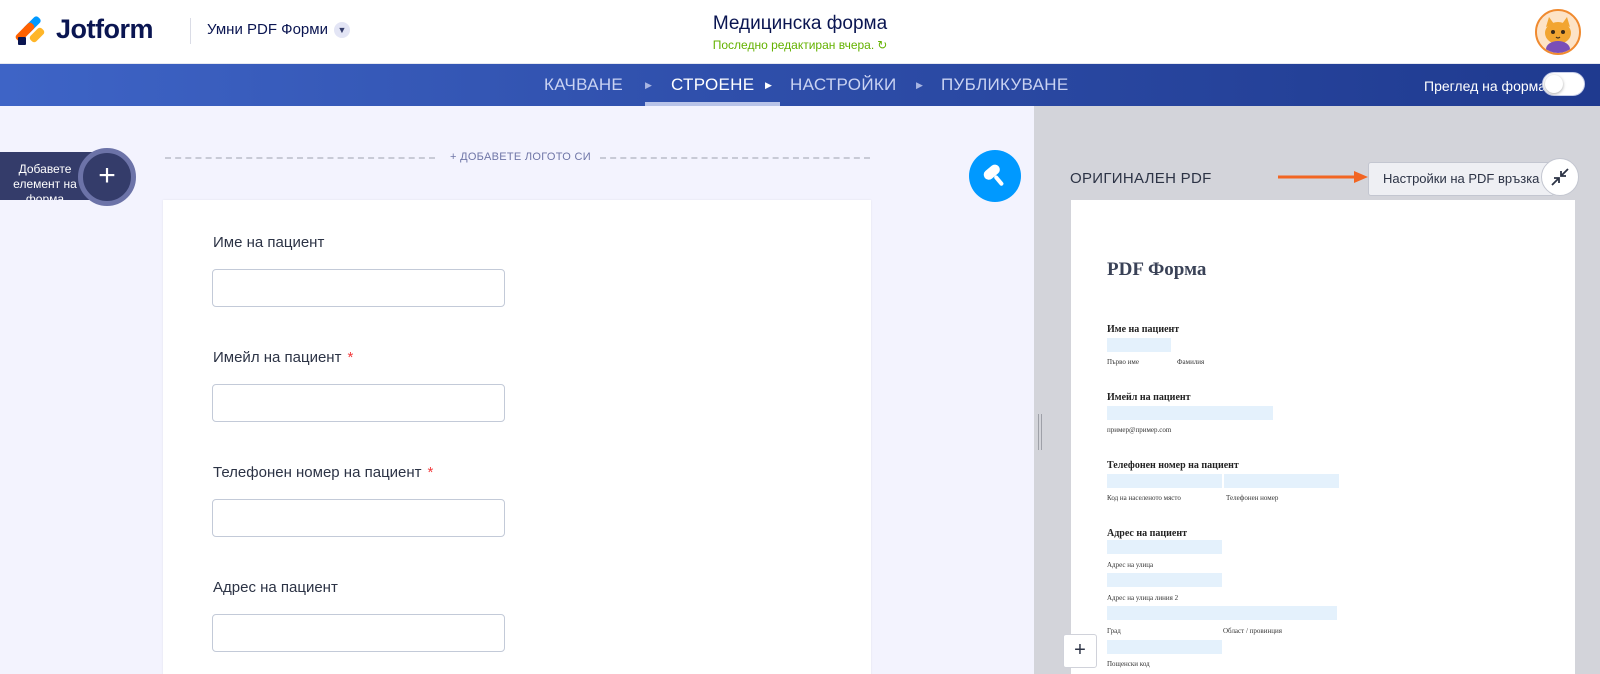  Describe the element at coordinates (1554, 84) in the screenshot. I see `toggle-knob` at that location.